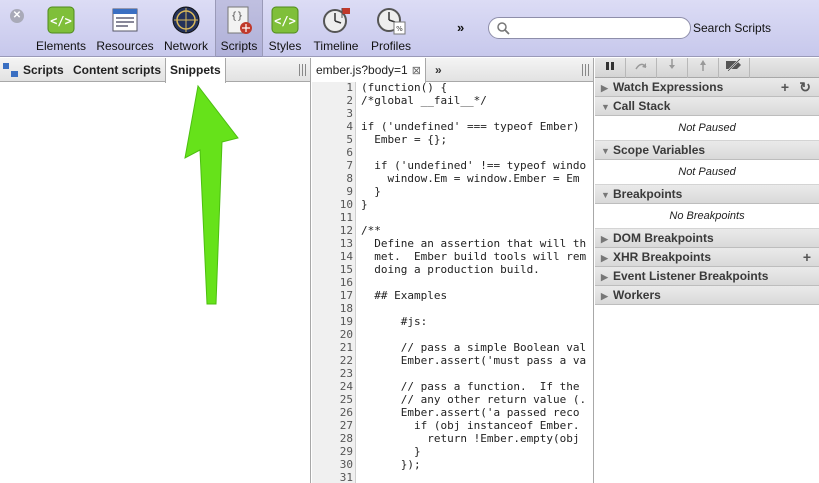  Describe the element at coordinates (332, 412) in the screenshot. I see `line-number: 26` at that location.